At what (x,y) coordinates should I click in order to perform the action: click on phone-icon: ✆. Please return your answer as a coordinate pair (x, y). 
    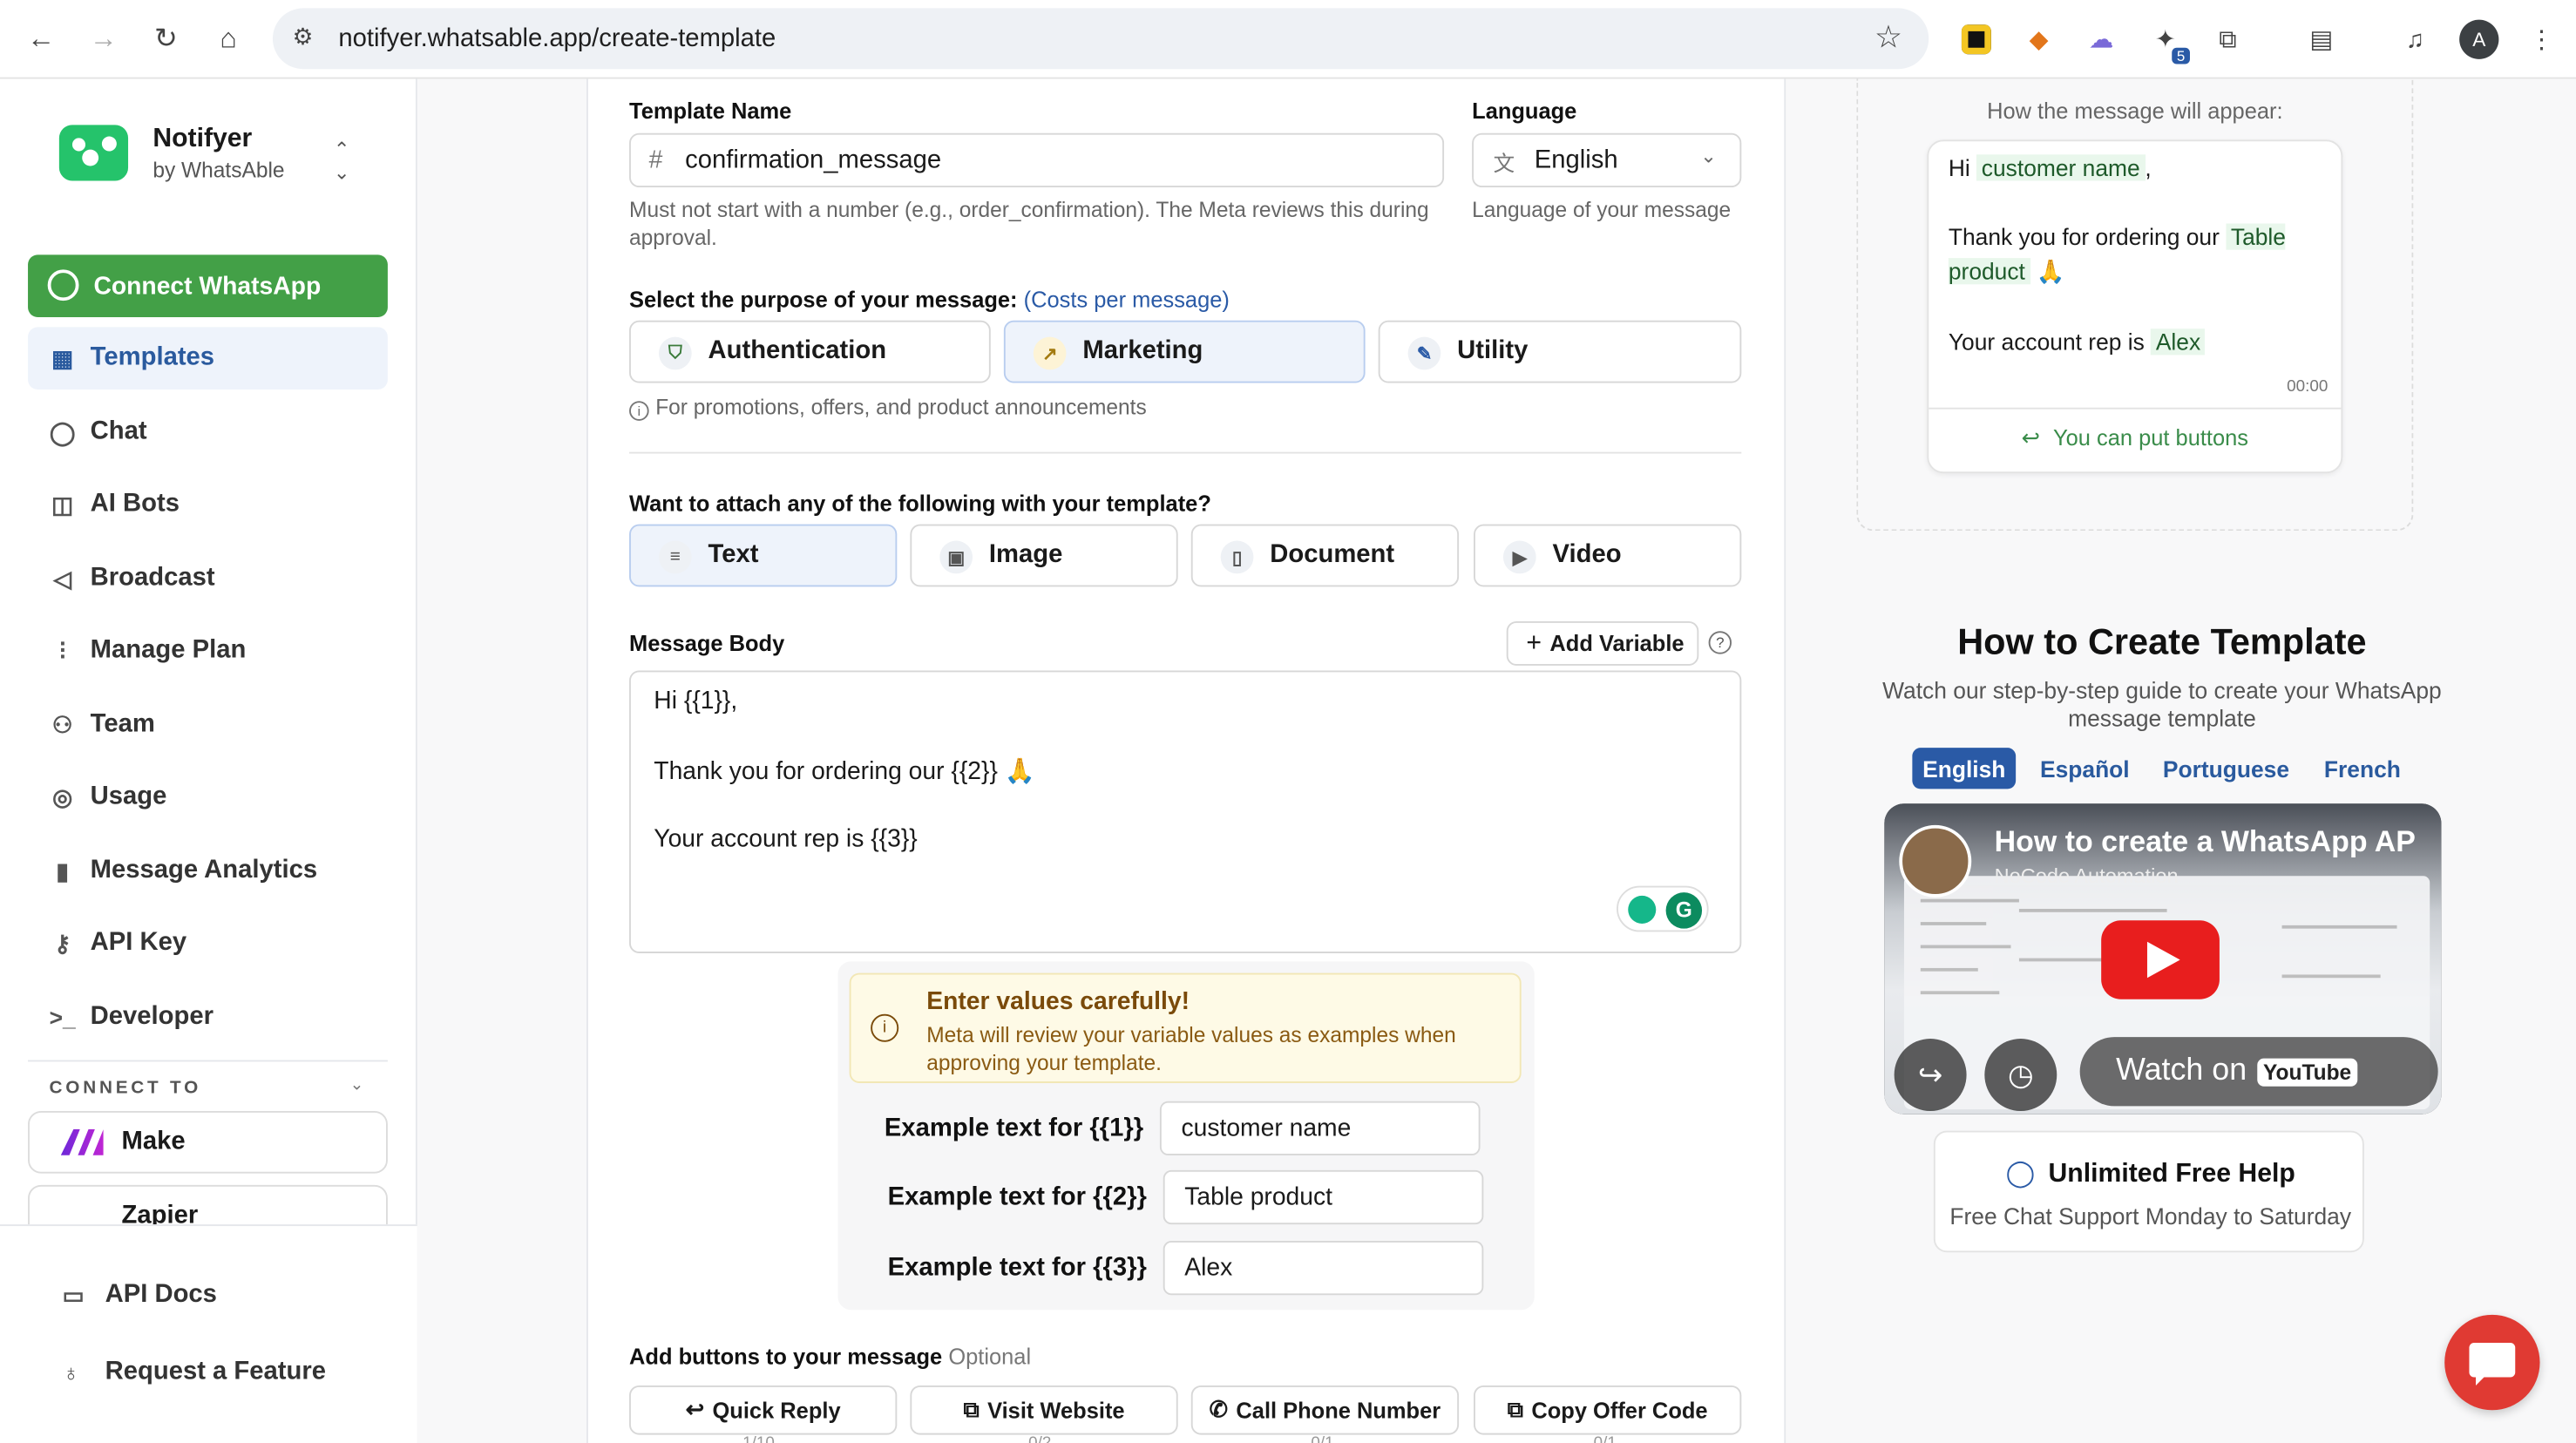
    Looking at the image, I should click on (1218, 1409).